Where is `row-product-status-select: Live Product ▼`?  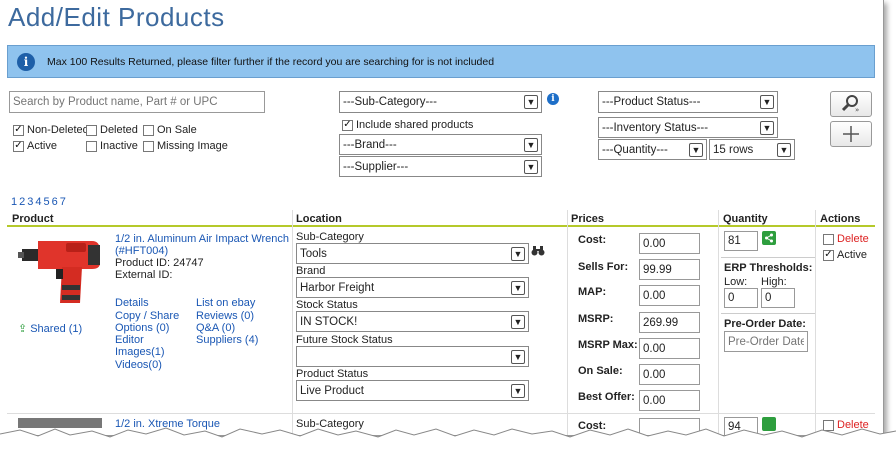
row-product-status-select: Live Product ▼ is located at coordinates (412, 390).